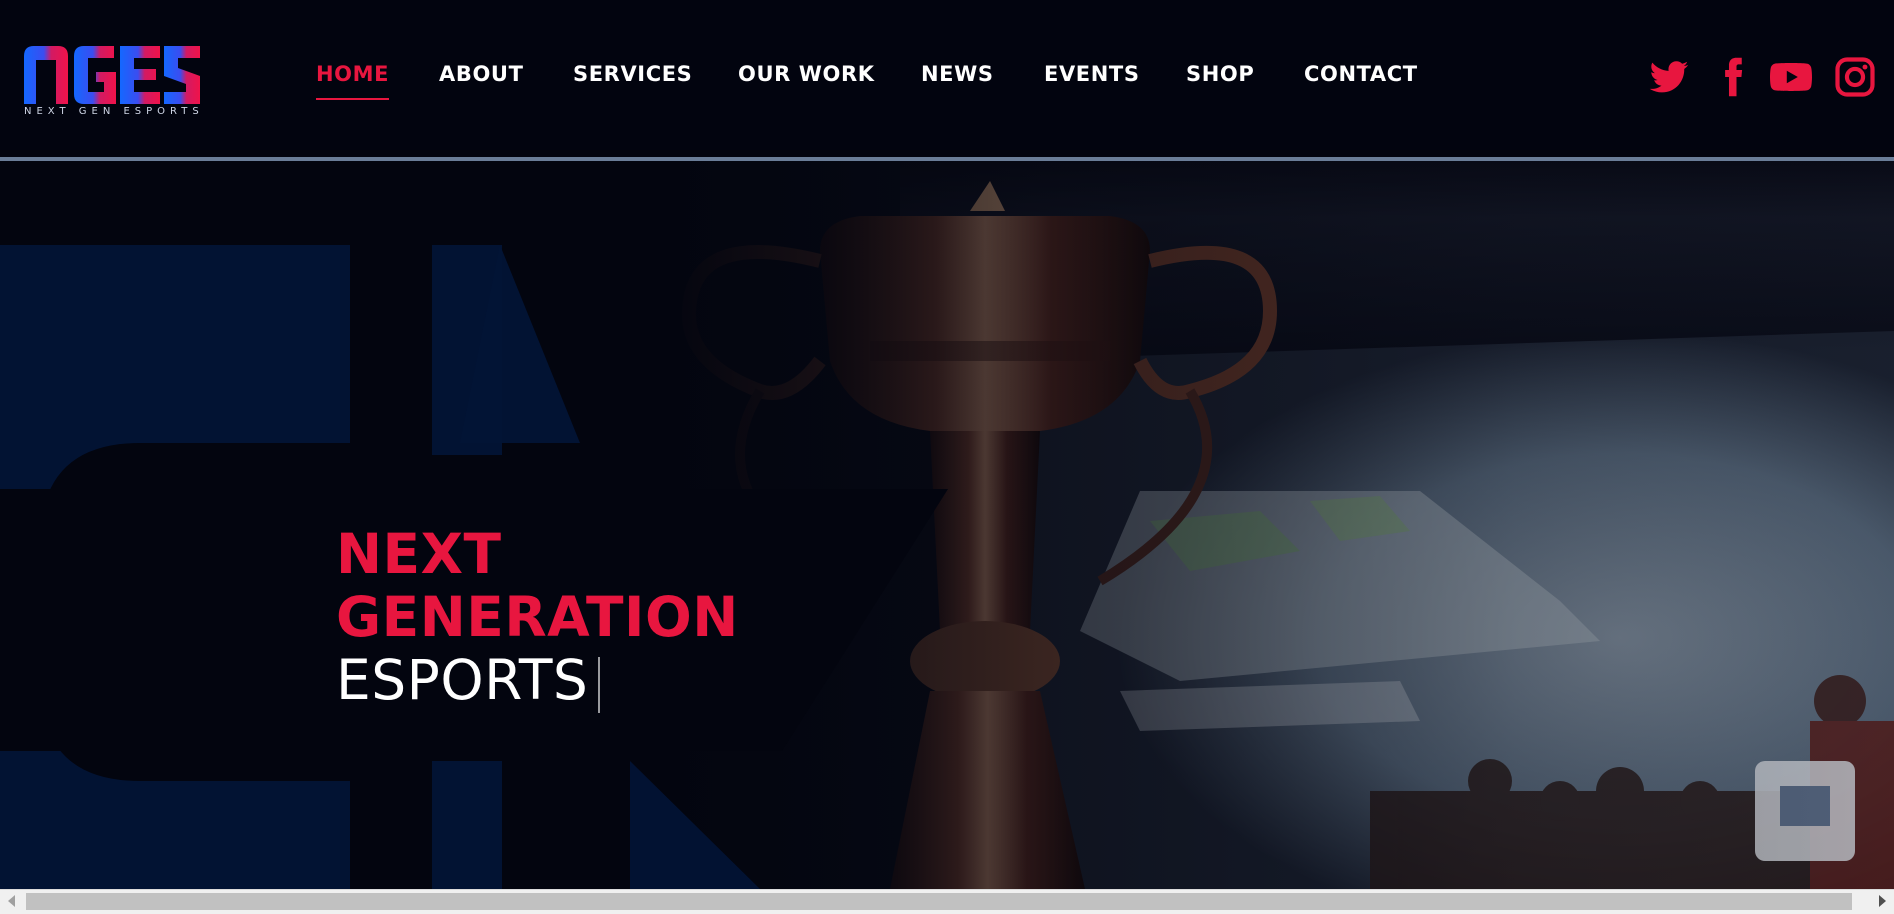 Image resolution: width=1894 pixels, height=914 pixels. Describe the element at coordinates (114, 111) in the screenshot. I see `logo-tagline: NEXT GEN ESPORTS` at that location.